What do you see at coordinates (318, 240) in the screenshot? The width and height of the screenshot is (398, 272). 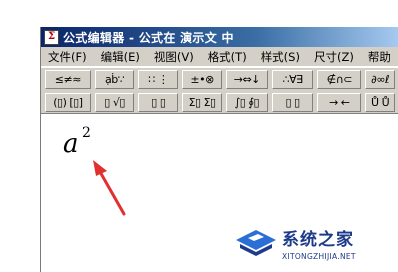 I see `watermark-text: 系统之家` at bounding box center [318, 240].